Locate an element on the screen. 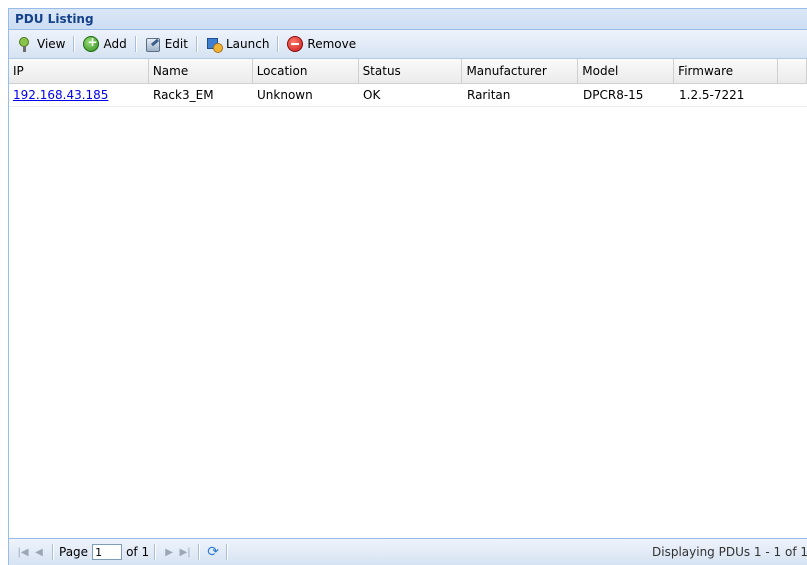 The height and width of the screenshot is (565, 807). panel-title: PDU Listing is located at coordinates (408, 19).